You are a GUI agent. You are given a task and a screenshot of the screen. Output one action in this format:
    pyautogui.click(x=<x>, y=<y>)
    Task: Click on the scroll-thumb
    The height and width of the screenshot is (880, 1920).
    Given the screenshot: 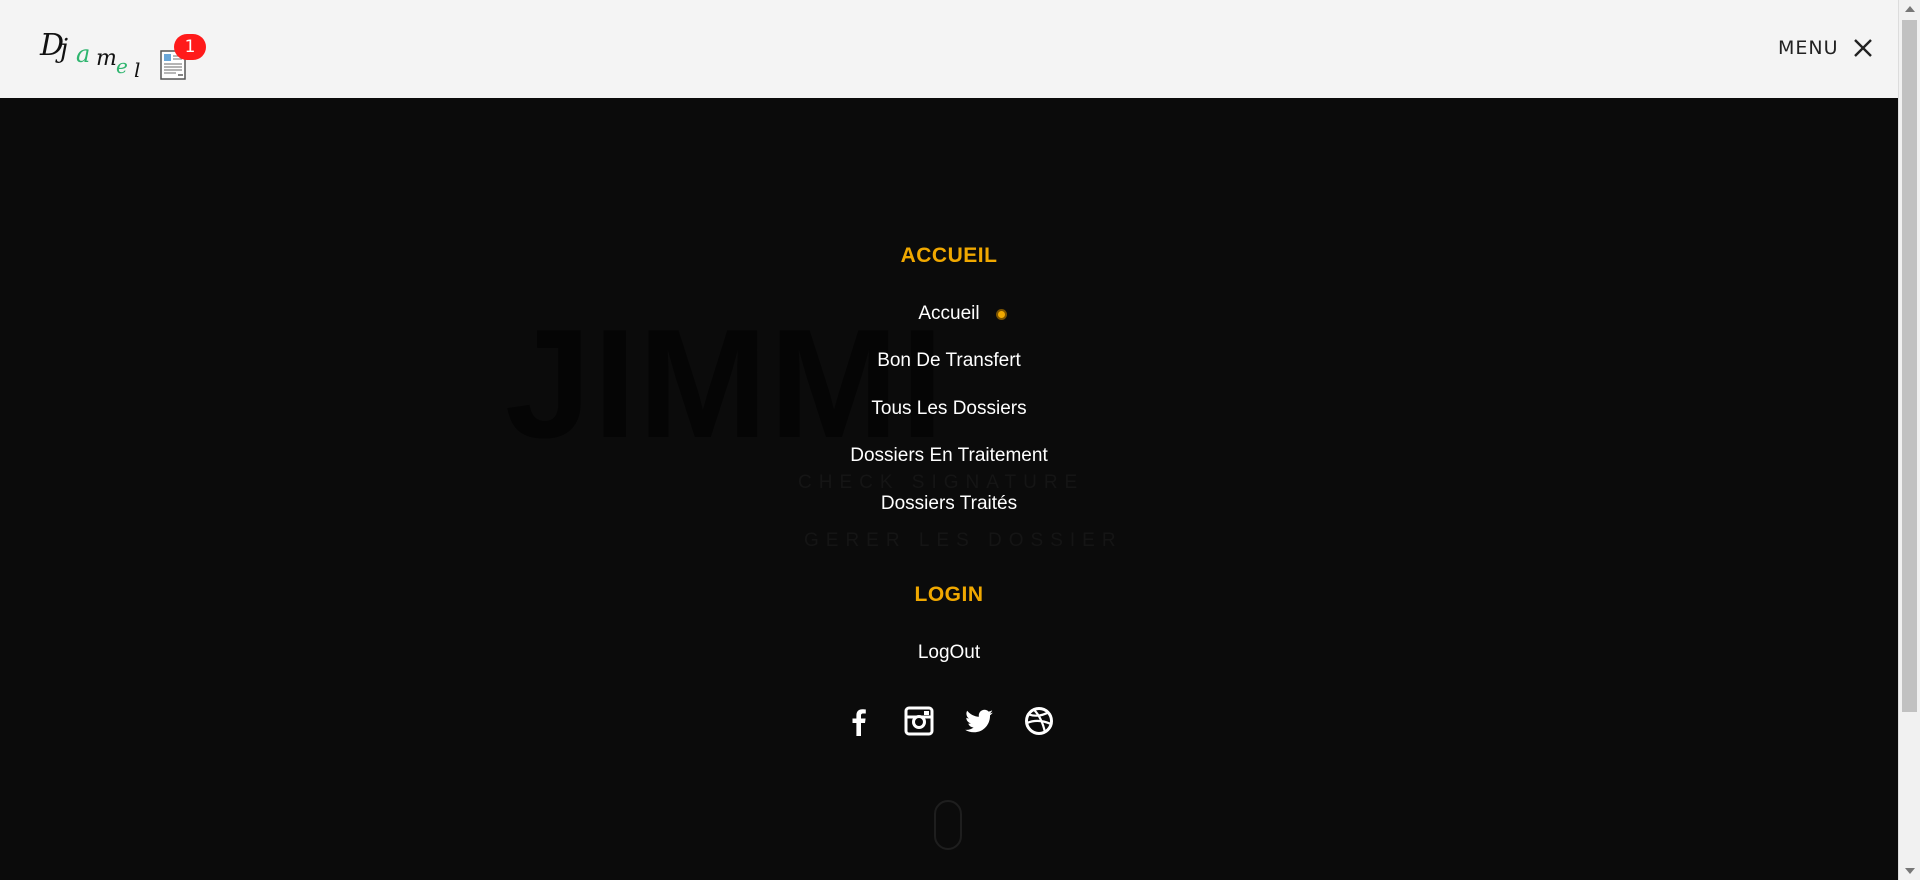 What is the action you would take?
    pyautogui.click(x=1909, y=366)
    